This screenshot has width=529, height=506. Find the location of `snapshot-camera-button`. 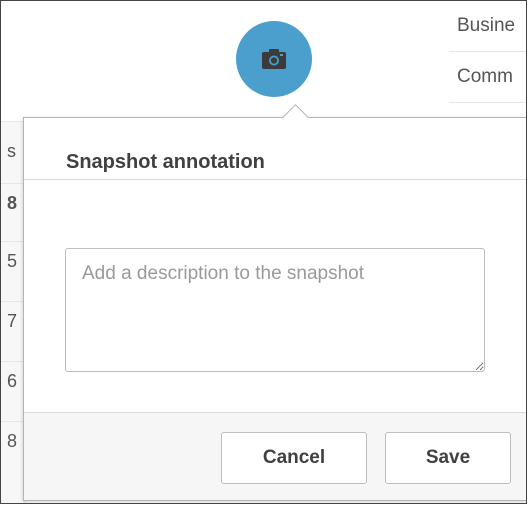

snapshot-camera-button is located at coordinates (274, 59).